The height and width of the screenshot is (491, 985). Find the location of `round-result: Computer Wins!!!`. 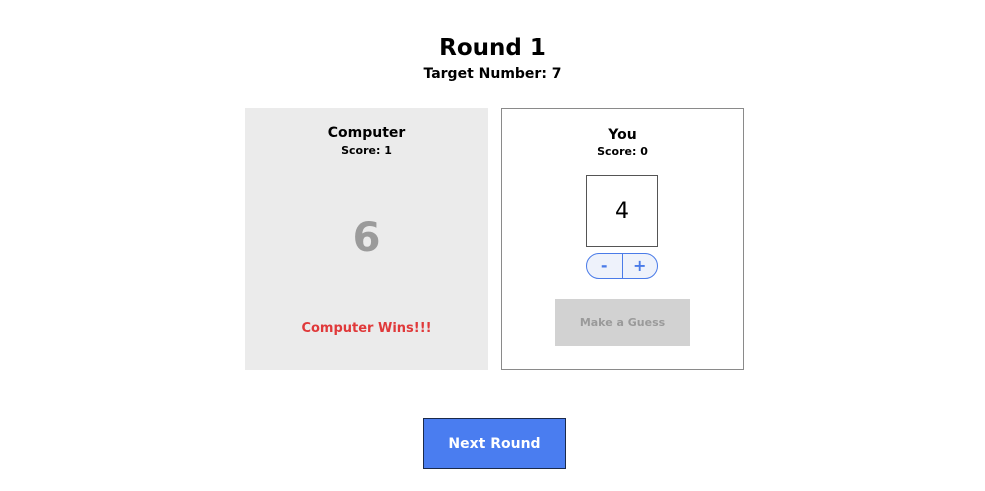

round-result: Computer Wins!!! is located at coordinates (366, 328).